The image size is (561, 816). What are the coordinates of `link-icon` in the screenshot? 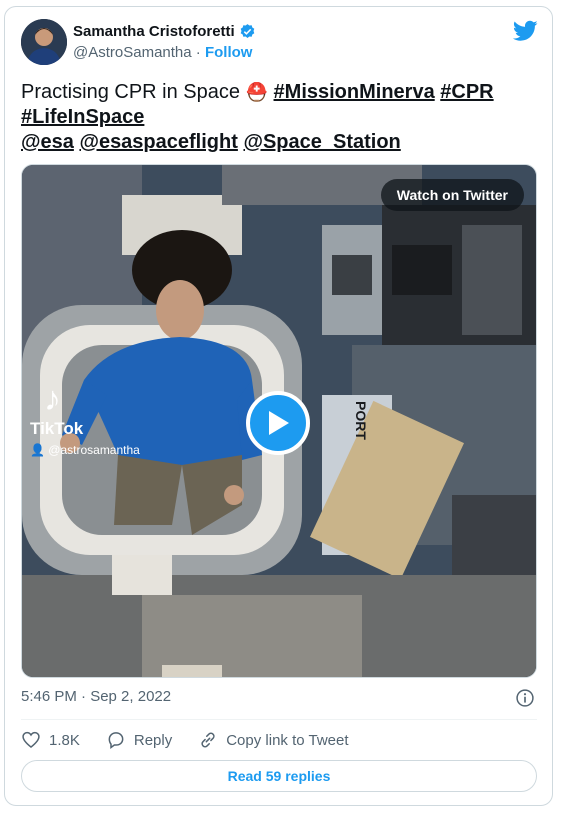 It's located at (208, 740).